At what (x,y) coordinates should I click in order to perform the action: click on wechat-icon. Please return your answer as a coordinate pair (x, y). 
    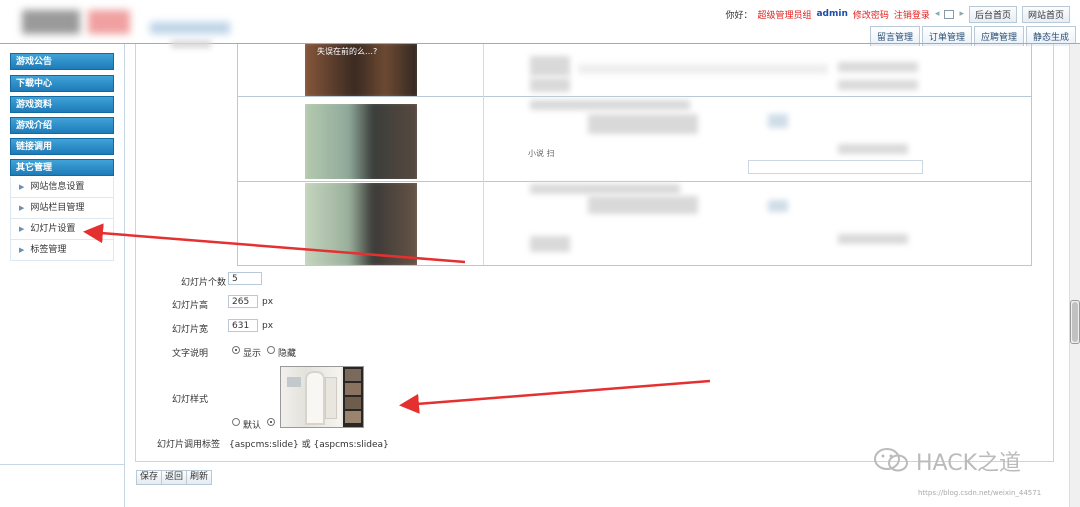
    Looking at the image, I should click on (892, 460).